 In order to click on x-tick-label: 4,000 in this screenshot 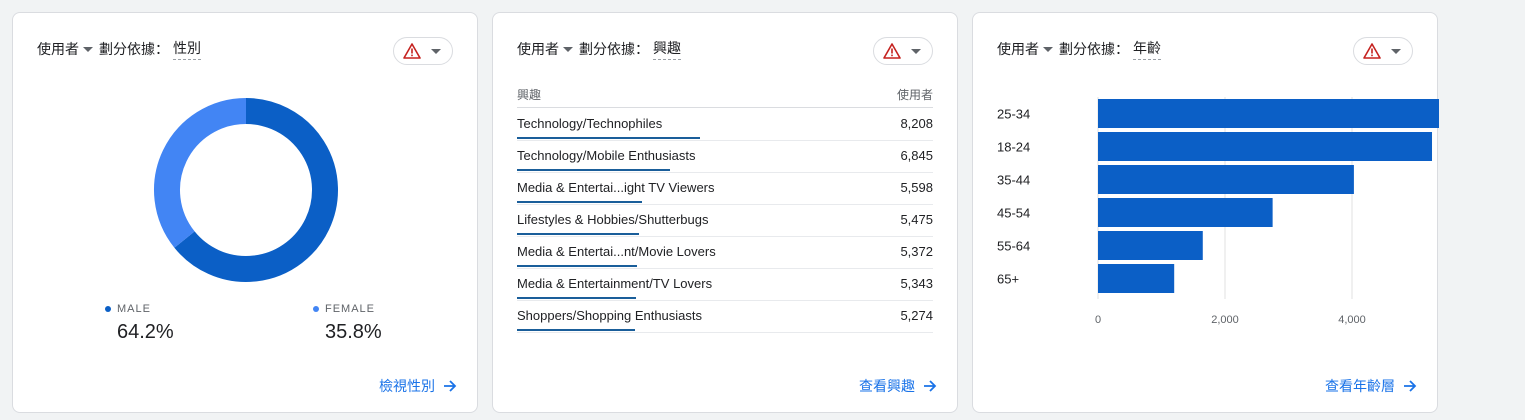, I will do `click(1352, 320)`.